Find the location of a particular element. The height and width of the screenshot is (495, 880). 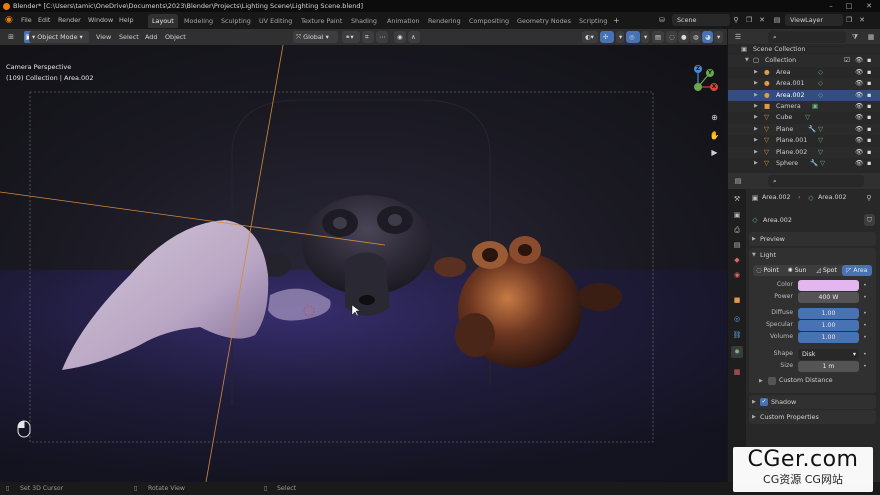

light-type-point: ◌ Point is located at coordinates (767, 270).